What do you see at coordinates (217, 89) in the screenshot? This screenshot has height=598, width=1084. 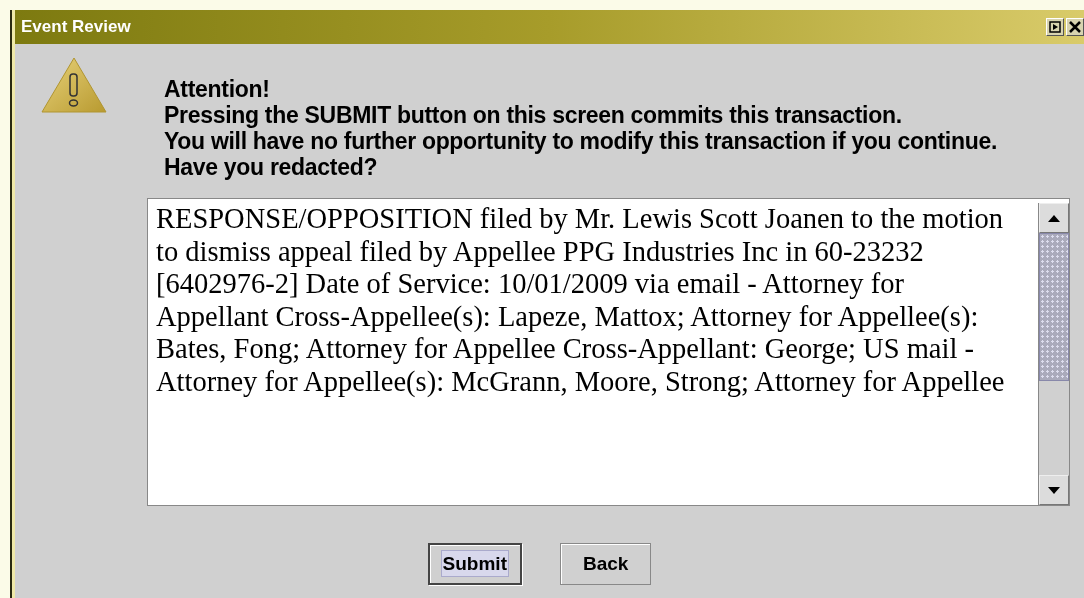 I see `message-text: Attention!` at bounding box center [217, 89].